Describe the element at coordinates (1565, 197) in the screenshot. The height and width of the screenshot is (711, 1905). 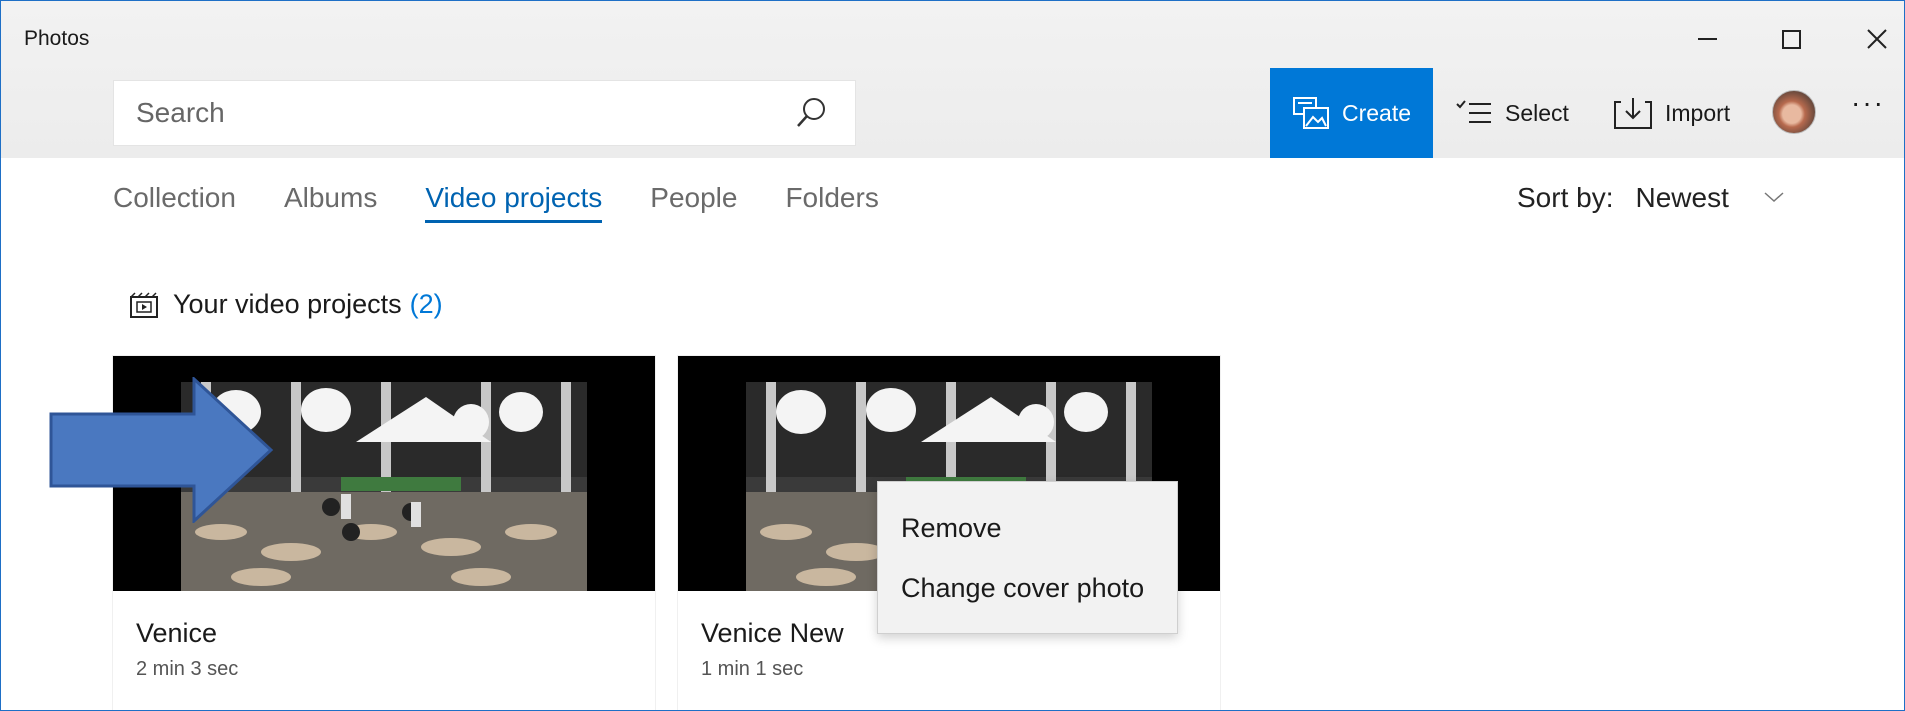
I see `sort-label: Sort by:` at that location.